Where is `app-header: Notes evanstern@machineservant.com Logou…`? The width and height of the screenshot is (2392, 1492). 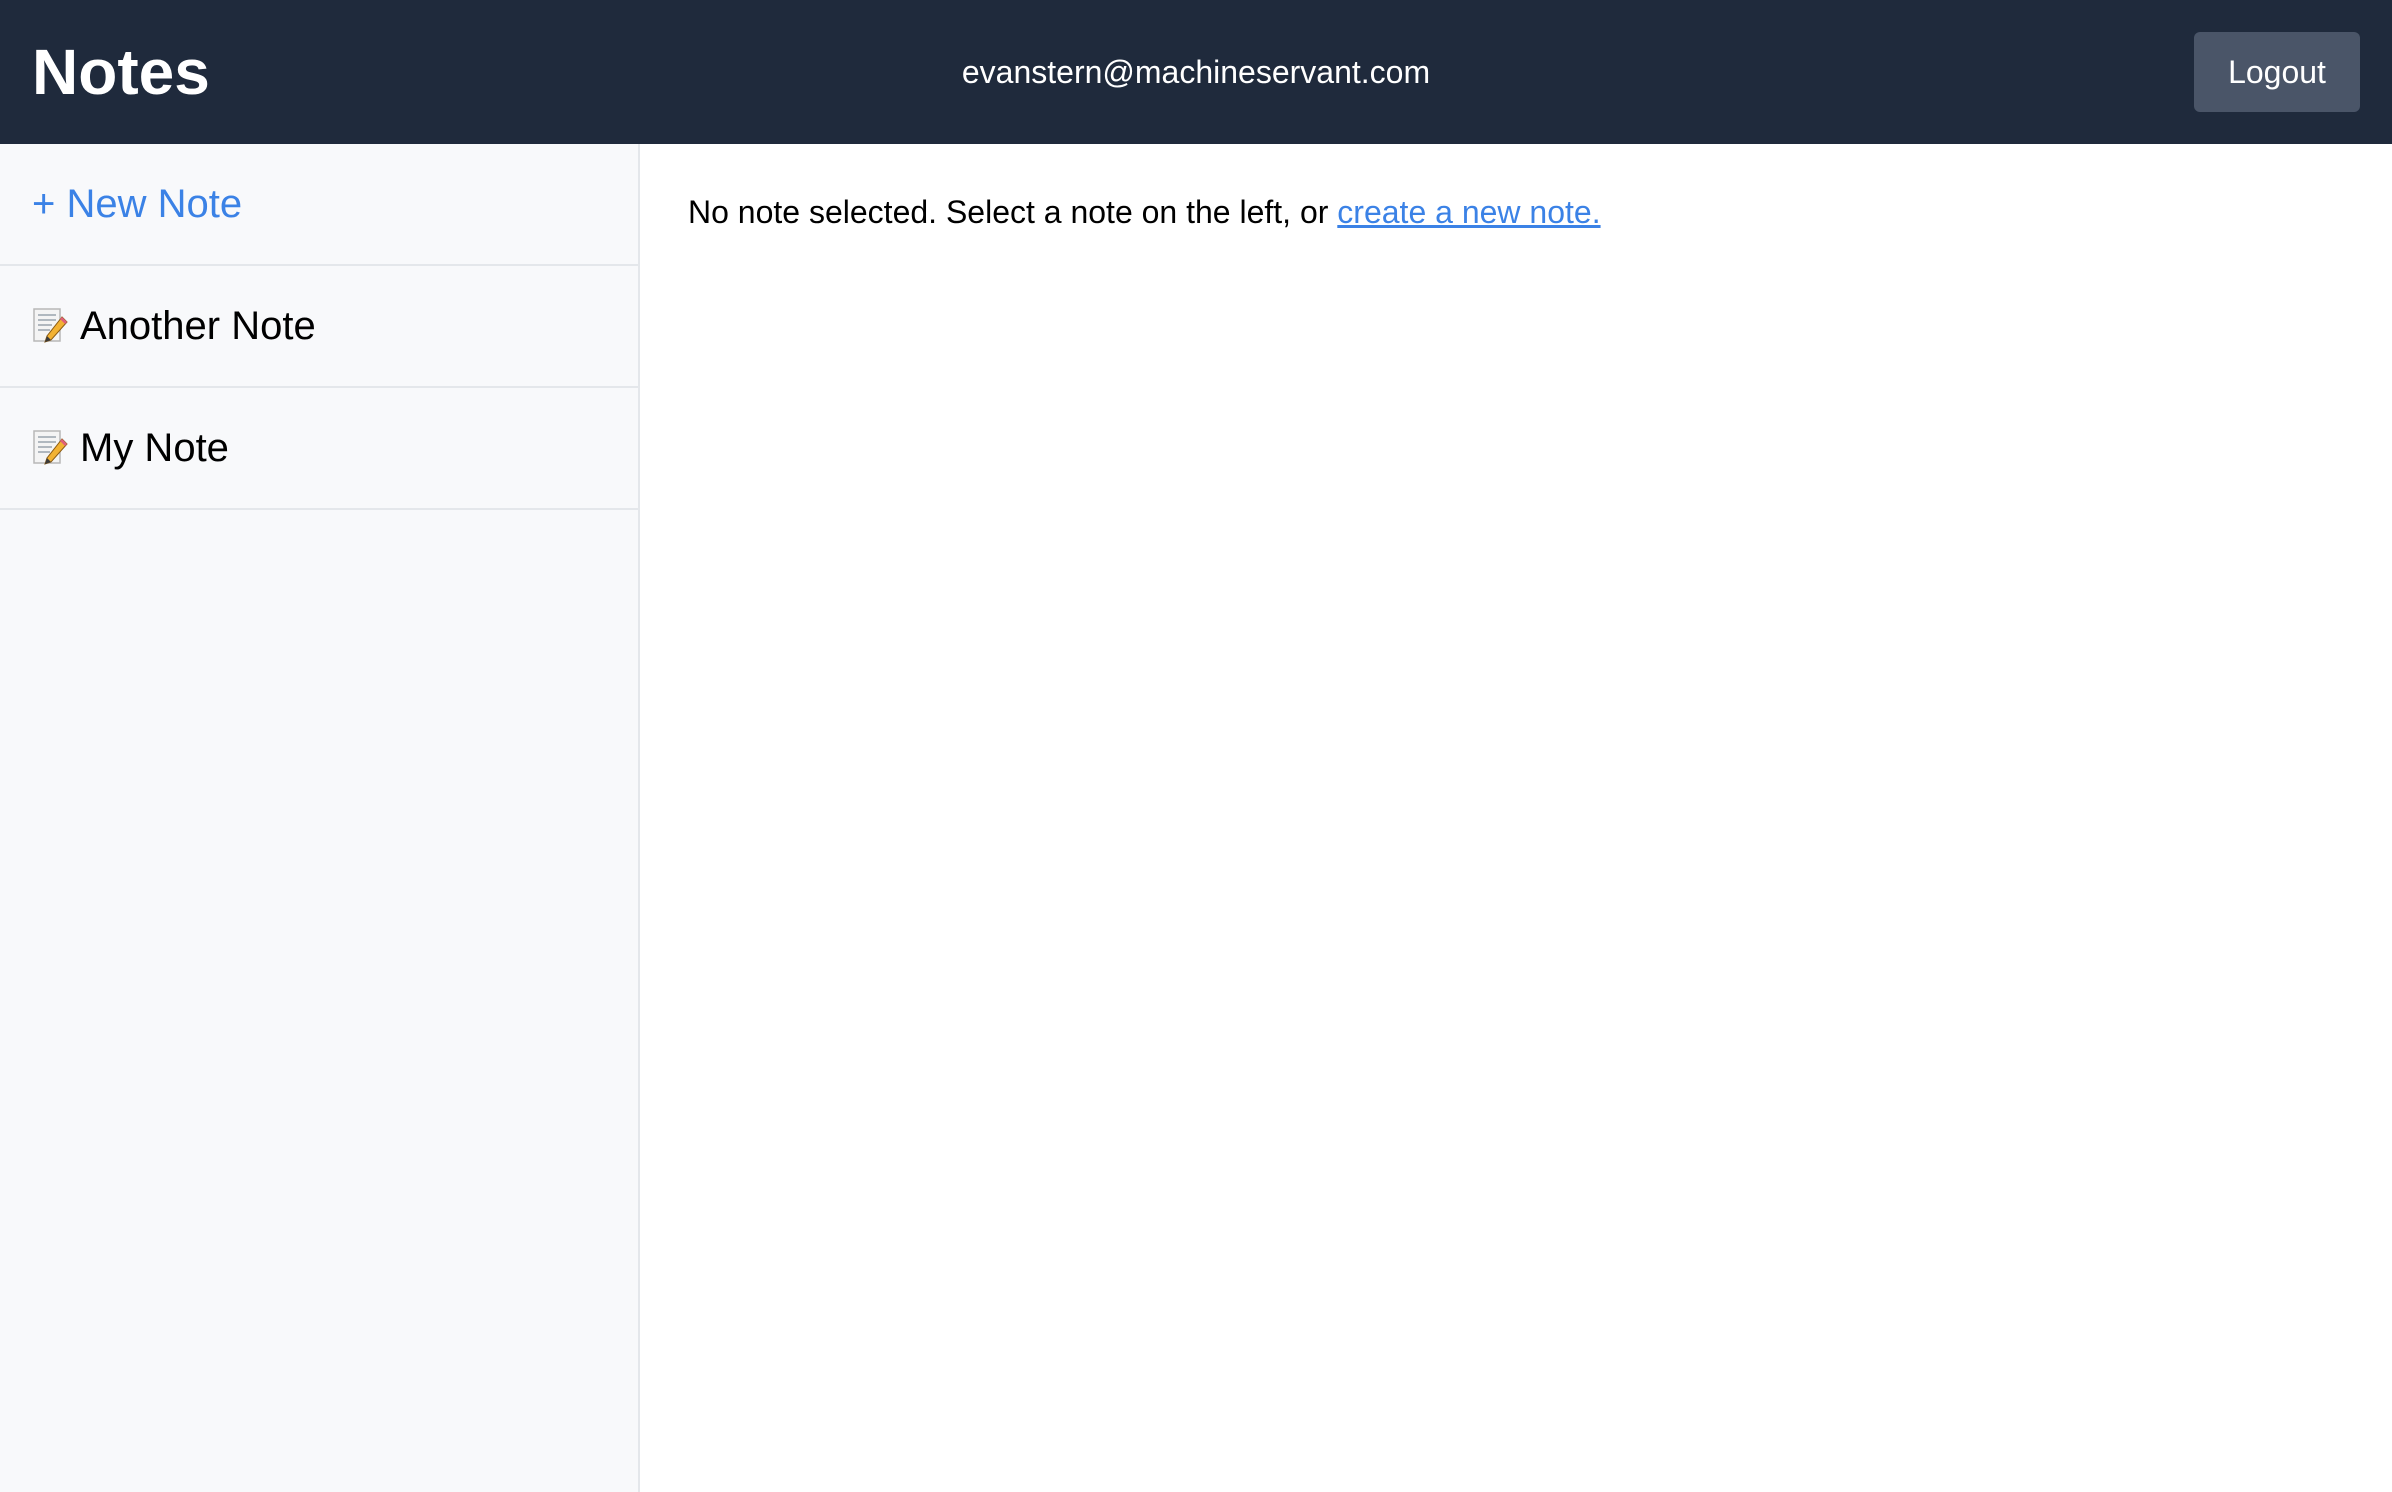
app-header: Notes evanstern@machineservant.com Logou… is located at coordinates (1196, 72).